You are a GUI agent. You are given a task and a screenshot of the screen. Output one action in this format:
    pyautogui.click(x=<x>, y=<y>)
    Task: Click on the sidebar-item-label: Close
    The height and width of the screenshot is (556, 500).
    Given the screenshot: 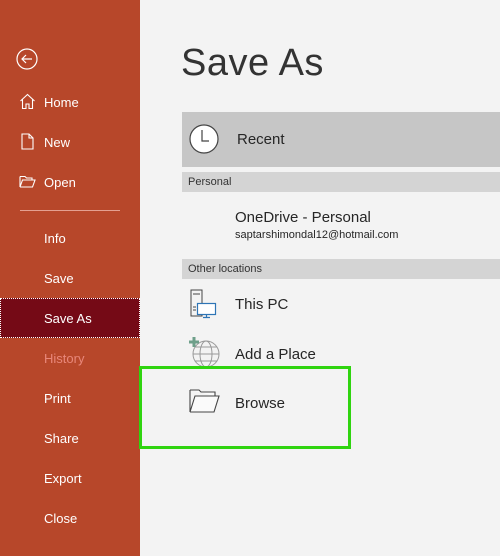 What is the action you would take?
    pyautogui.click(x=61, y=518)
    